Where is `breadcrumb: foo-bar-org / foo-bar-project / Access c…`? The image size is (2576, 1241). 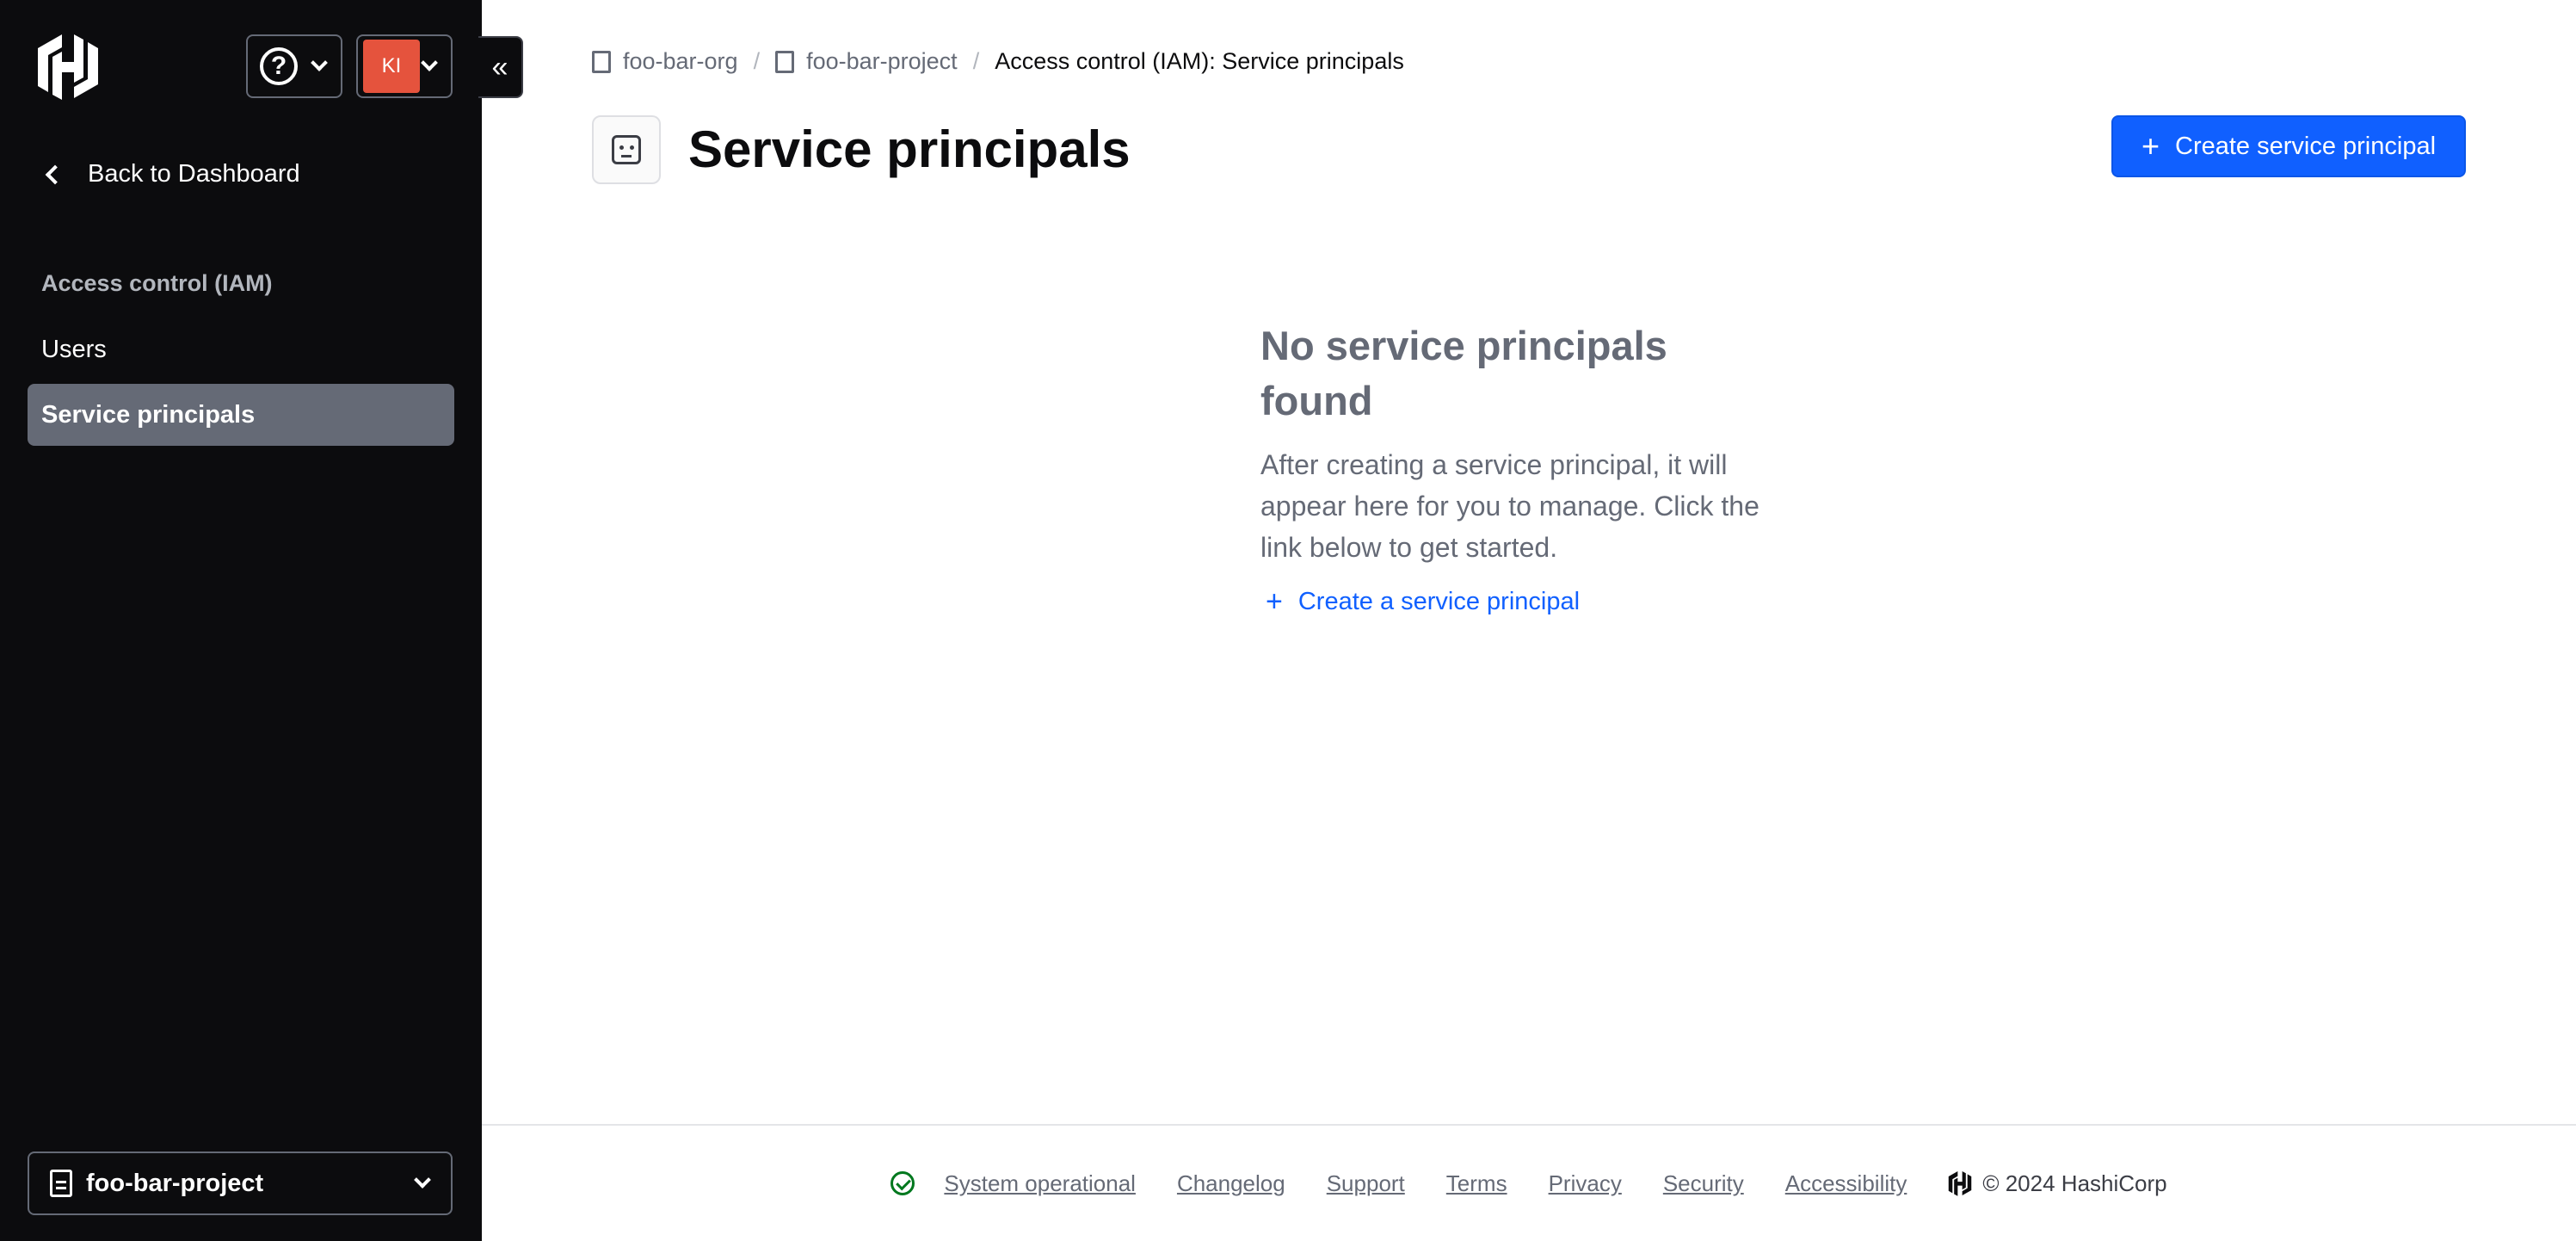
breadcrumb: foo-bar-org / foo-bar-project / Access c… is located at coordinates (998, 61).